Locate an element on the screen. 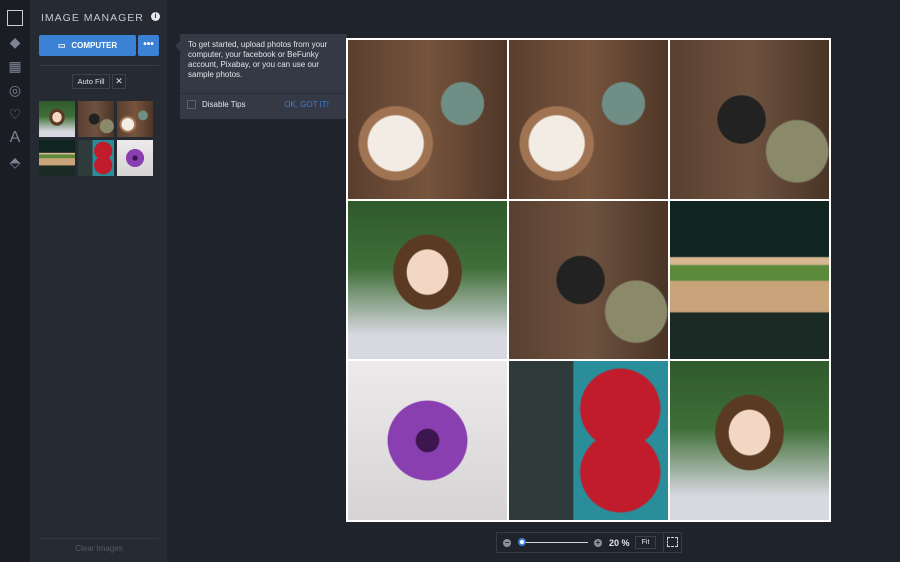 This screenshot has height=562, width=900. zoom-percent: 20 % is located at coordinates (619, 543).